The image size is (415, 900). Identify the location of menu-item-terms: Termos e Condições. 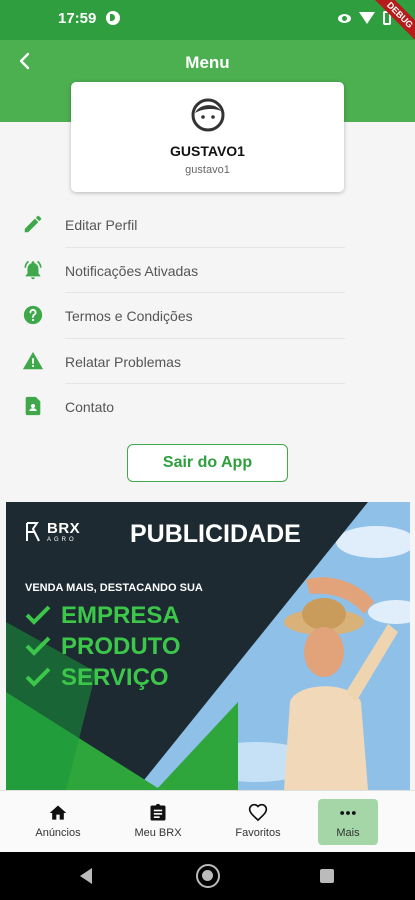
(207, 316).